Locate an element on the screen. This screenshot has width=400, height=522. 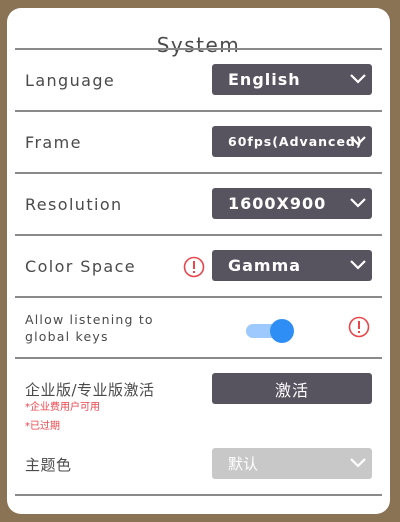
edition-activation-label: 企业版/专业版激活 is located at coordinates (90, 390).